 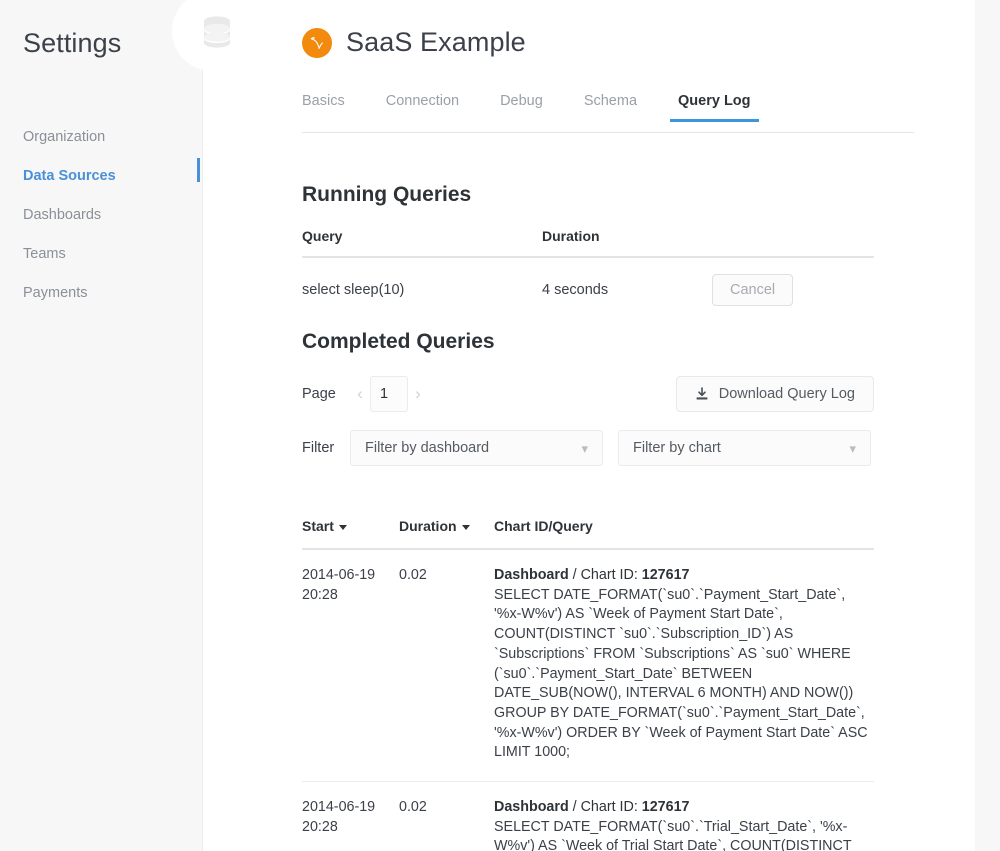 I want to click on sidebar-item-organization: Organization, so click(x=101, y=137).